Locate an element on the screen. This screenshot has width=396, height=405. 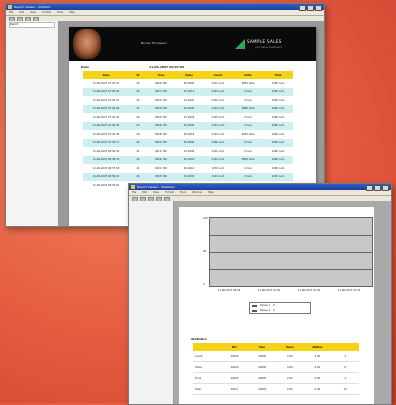
table-cell: 41:2000 is located at coordinates (189, 125).